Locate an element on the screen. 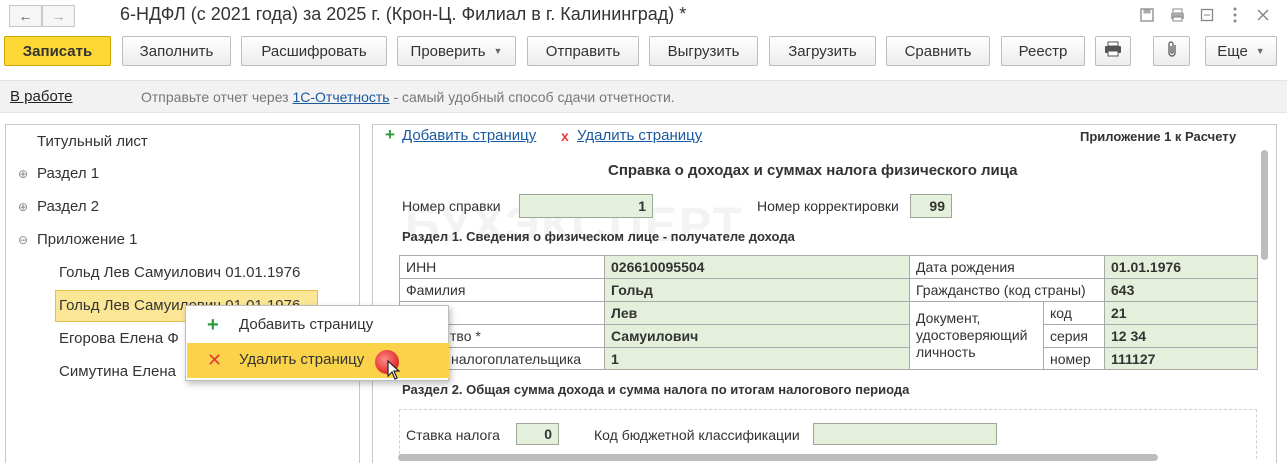  citizenship-field: 643 is located at coordinates (1181, 290).